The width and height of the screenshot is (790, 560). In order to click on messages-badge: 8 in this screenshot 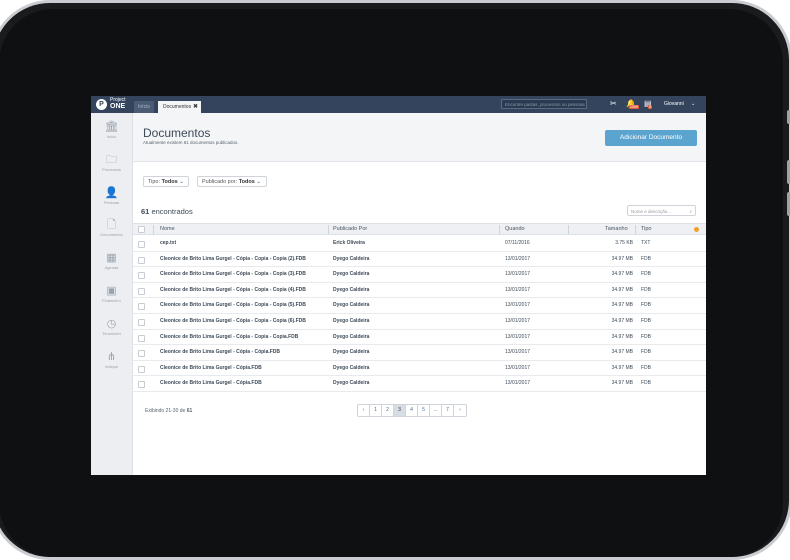, I will do `click(650, 107)`.